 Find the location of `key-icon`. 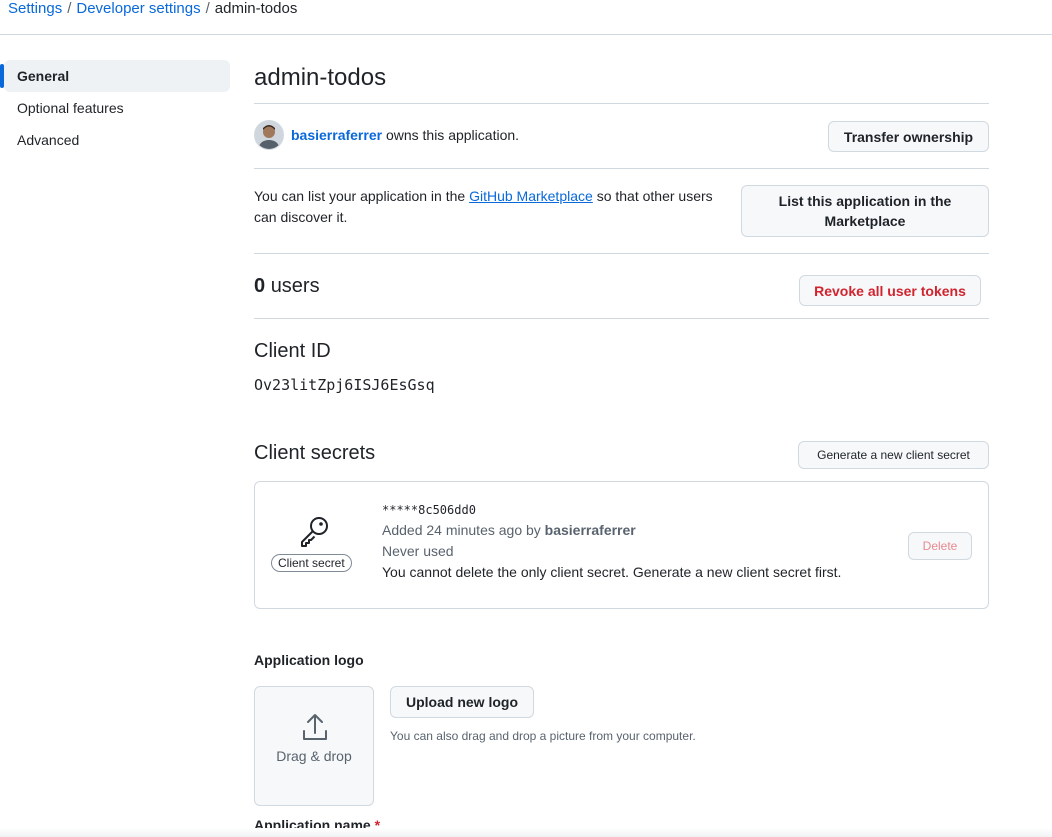

key-icon is located at coordinates (314, 532).